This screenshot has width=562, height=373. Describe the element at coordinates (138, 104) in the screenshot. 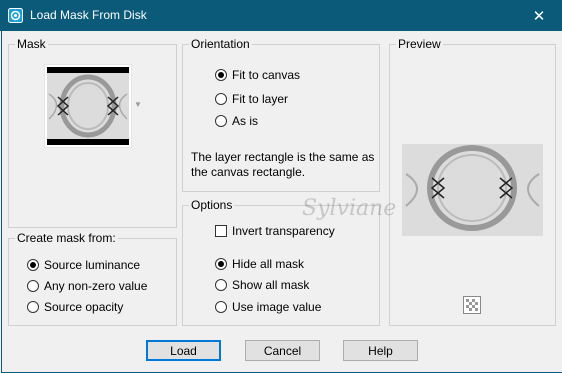

I see `dropdown-arrow-icon: ▼` at that location.